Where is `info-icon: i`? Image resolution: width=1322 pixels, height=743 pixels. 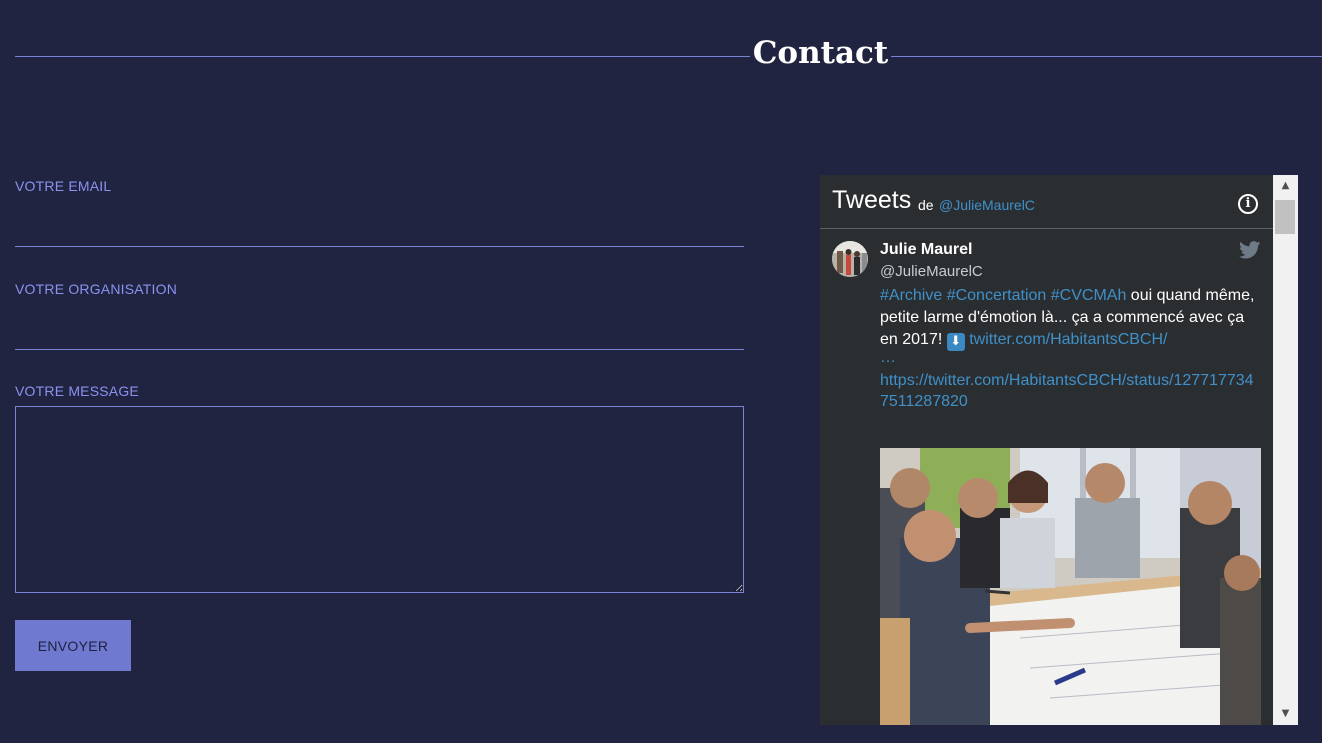 info-icon: i is located at coordinates (1248, 204).